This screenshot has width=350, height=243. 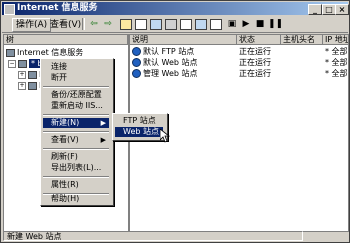 What do you see at coordinates (76, 199) in the screenshot?
I see `menu-item-help: 帮助(H)` at bounding box center [76, 199].